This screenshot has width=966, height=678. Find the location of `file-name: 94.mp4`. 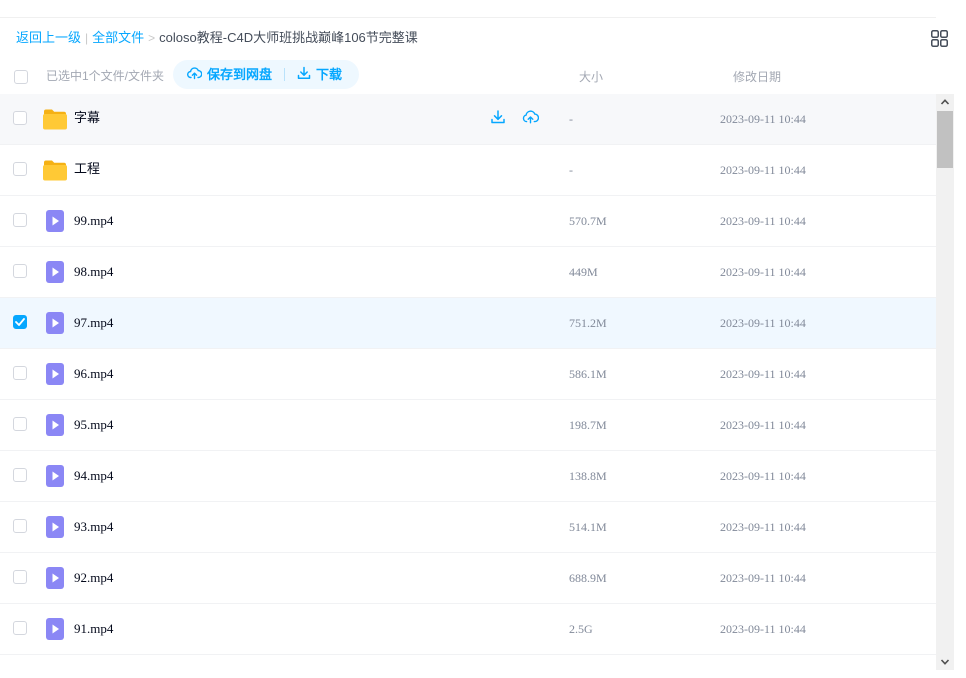

file-name: 94.mp4 is located at coordinates (93, 476).